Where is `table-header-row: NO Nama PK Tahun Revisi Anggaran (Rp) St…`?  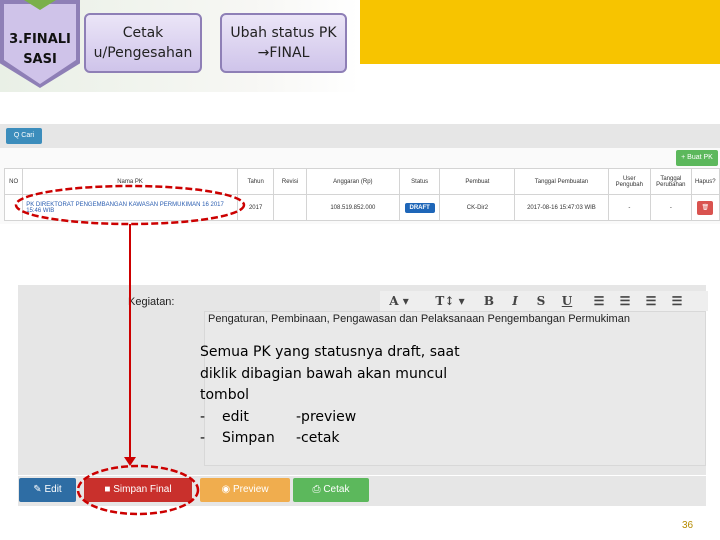 table-header-row: NO Nama PK Tahun Revisi Anggaran (Rp) St… is located at coordinates (361, 181).